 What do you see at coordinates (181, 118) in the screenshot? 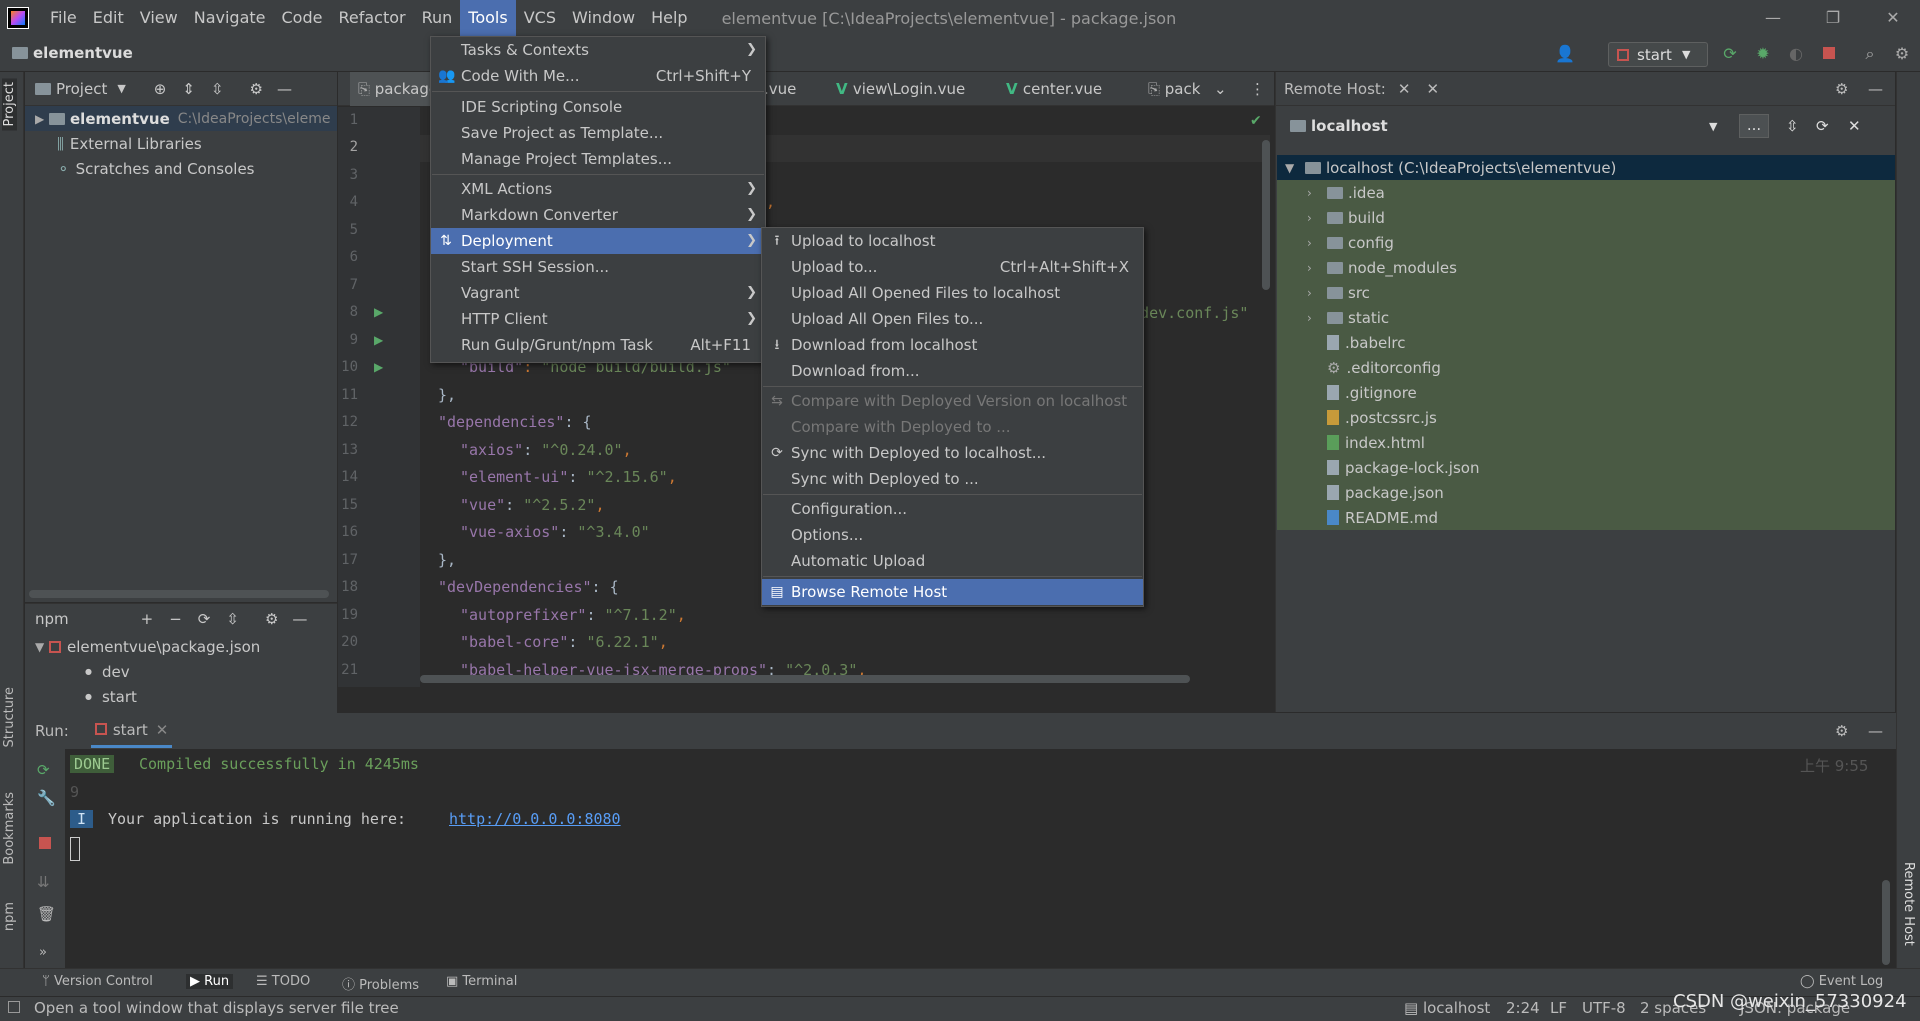
I see `tree-root: ▶ elementvue C:\IdeaProjects\eleme` at bounding box center [181, 118].